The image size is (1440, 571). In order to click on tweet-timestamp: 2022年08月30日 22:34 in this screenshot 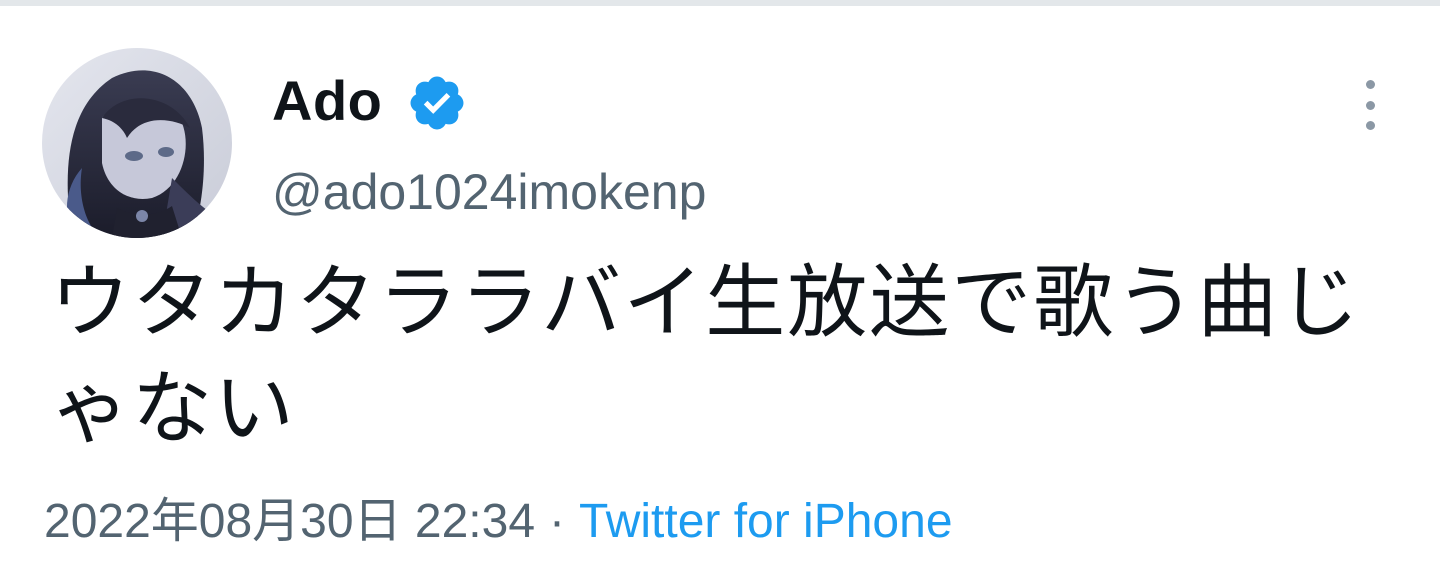, I will do `click(289, 521)`.